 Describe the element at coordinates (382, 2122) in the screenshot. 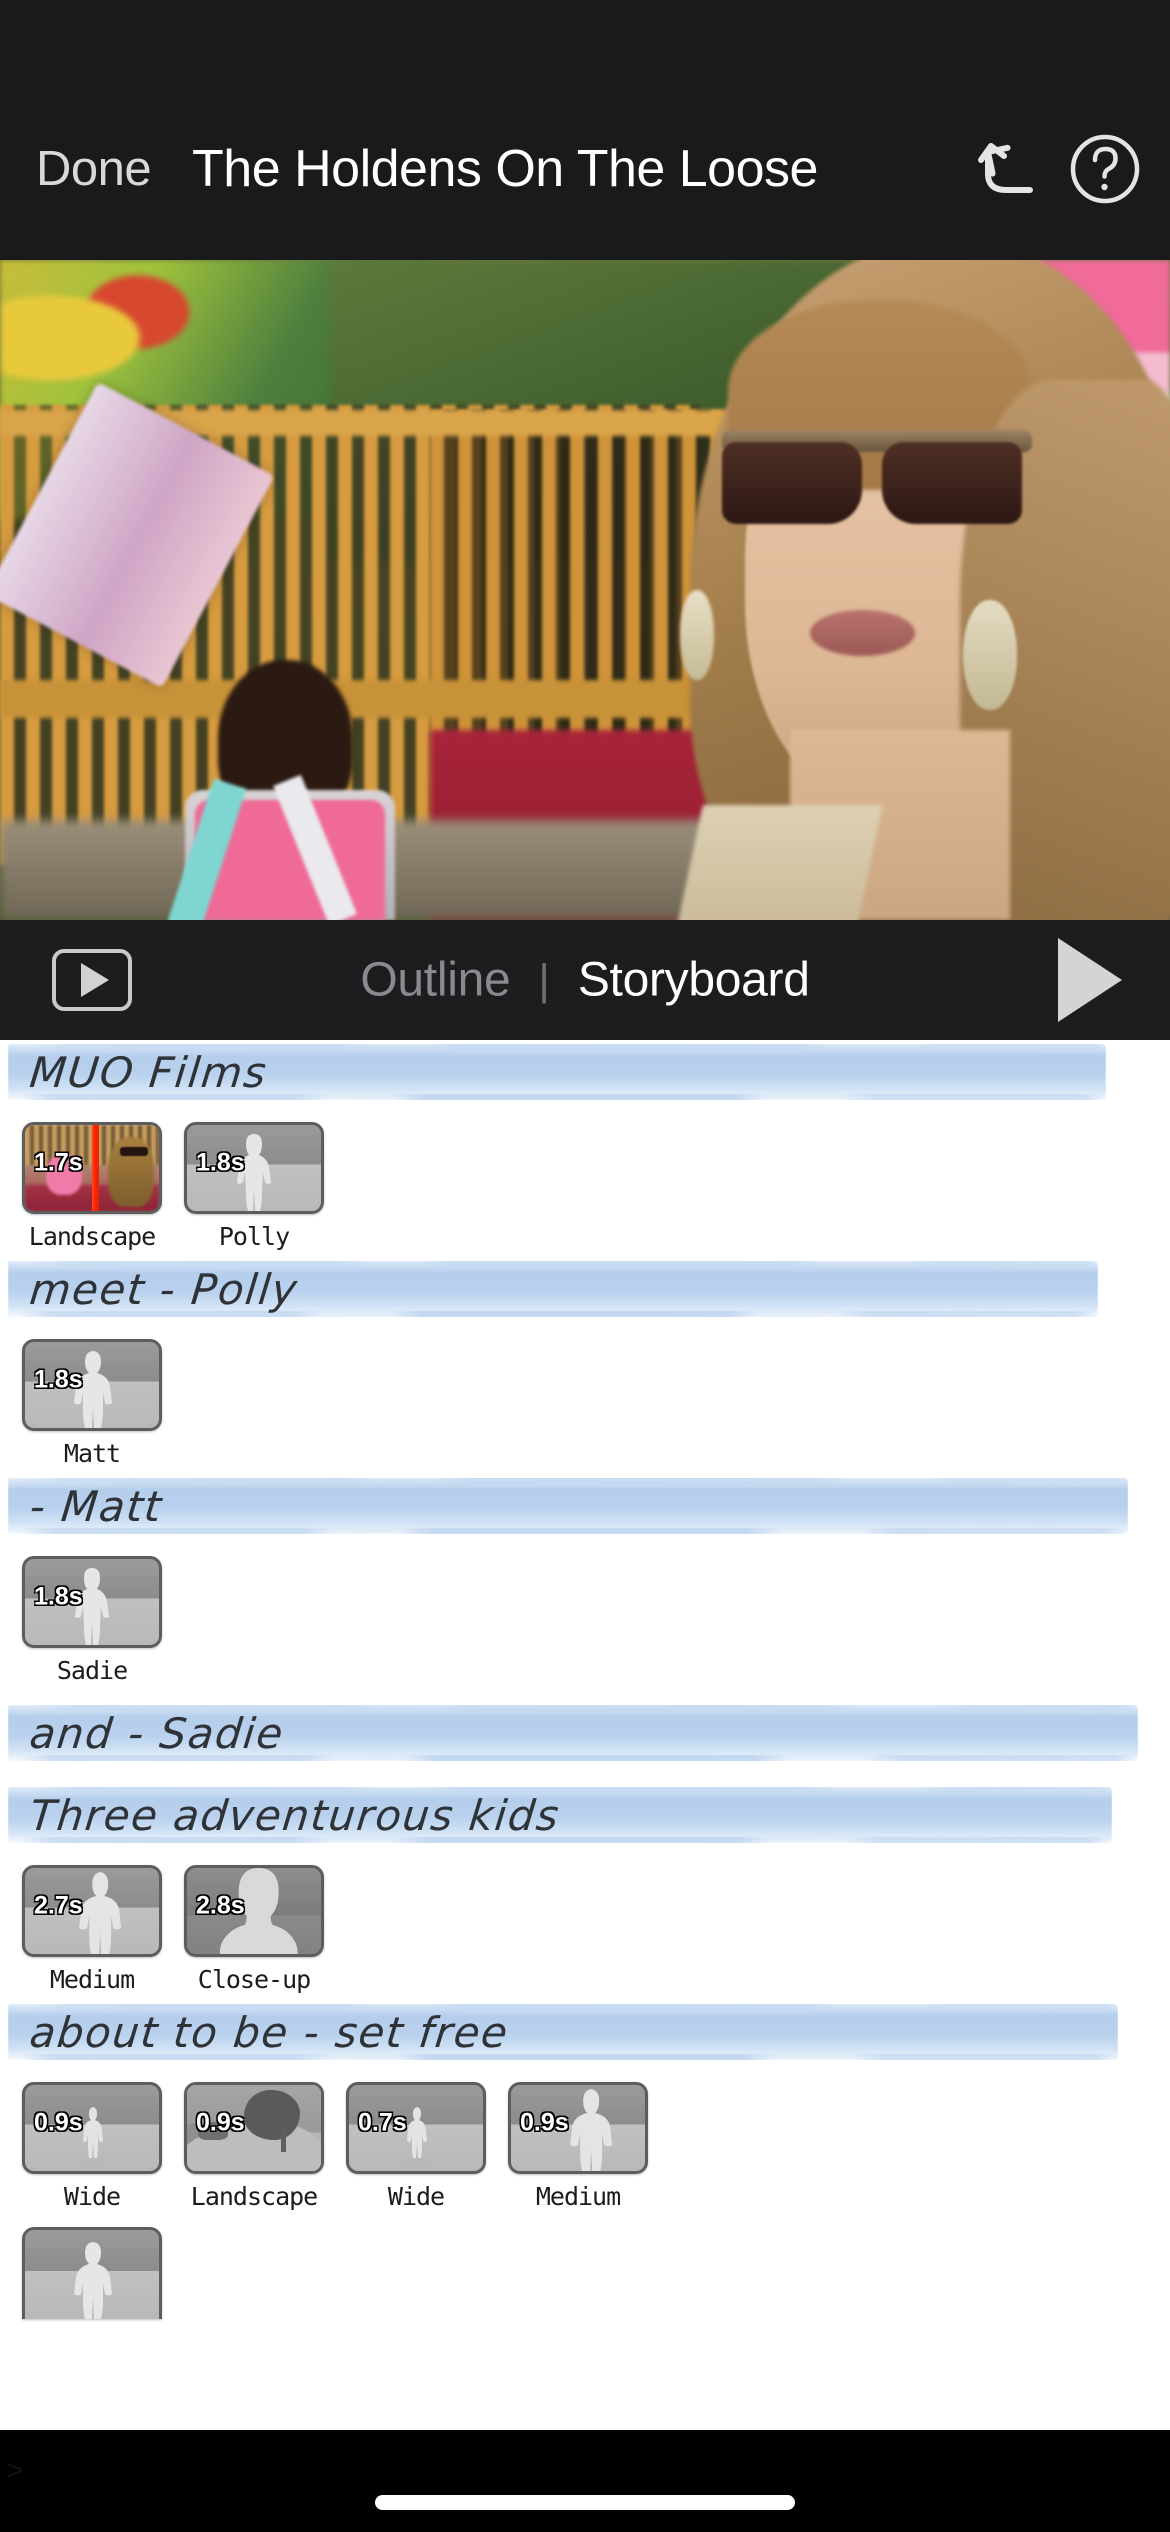

I see `shot-duration: 0.7s` at that location.